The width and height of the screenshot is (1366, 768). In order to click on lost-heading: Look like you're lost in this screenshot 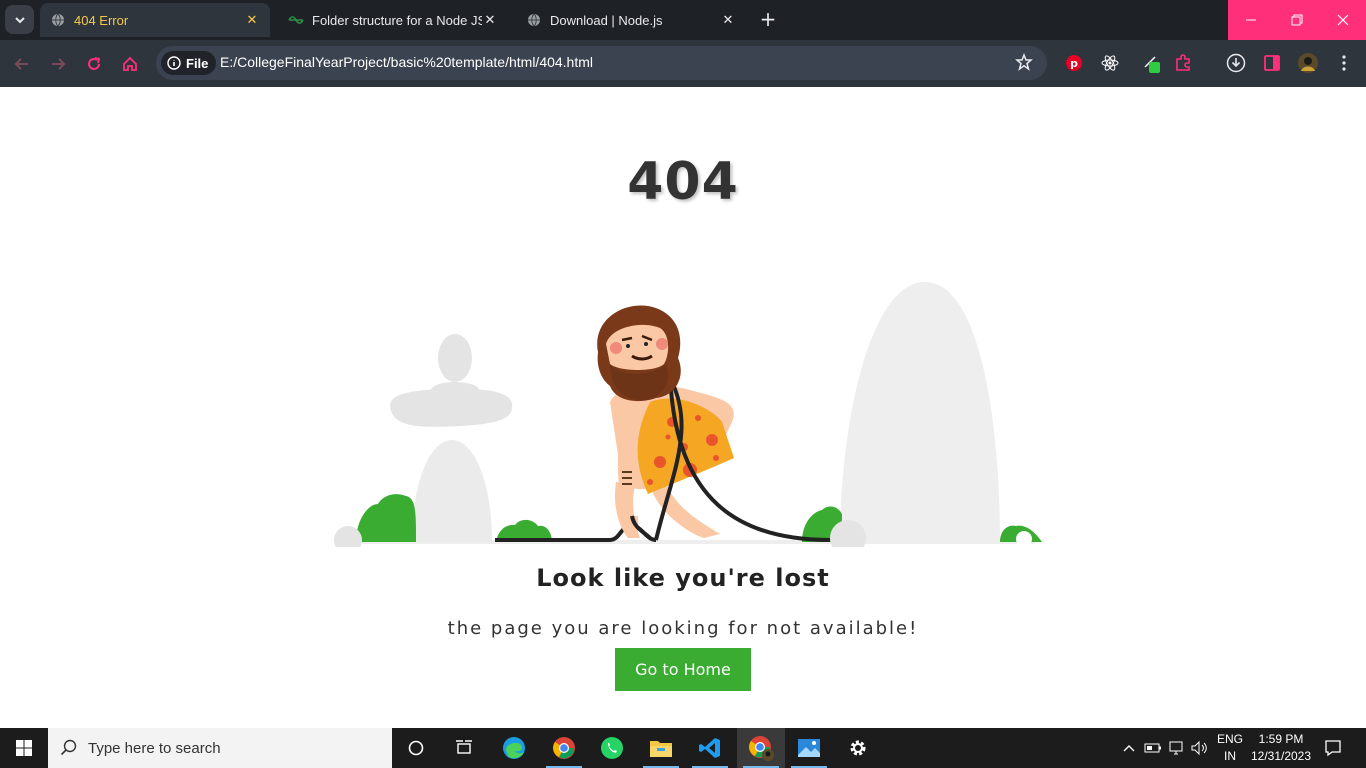, I will do `click(683, 578)`.